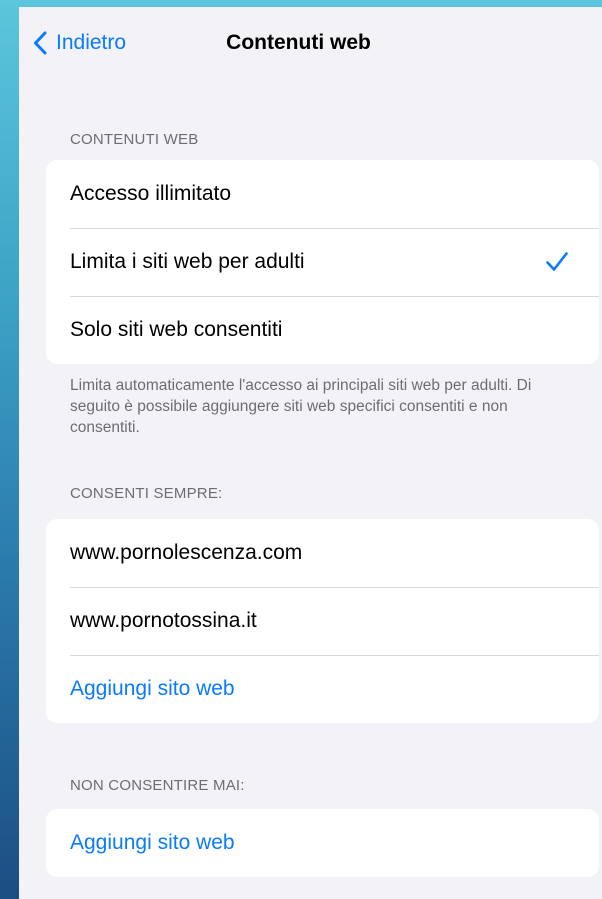  What do you see at coordinates (322, 330) in the screenshot?
I see `option-allowed-websites-only: Solo siti web consentiti` at bounding box center [322, 330].